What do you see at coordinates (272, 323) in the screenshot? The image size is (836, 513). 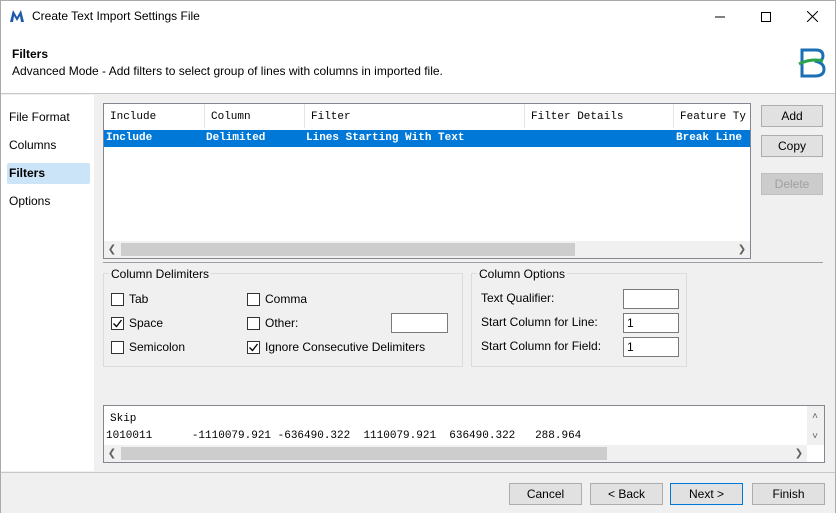 I see `other-checkbox: Other:` at bounding box center [272, 323].